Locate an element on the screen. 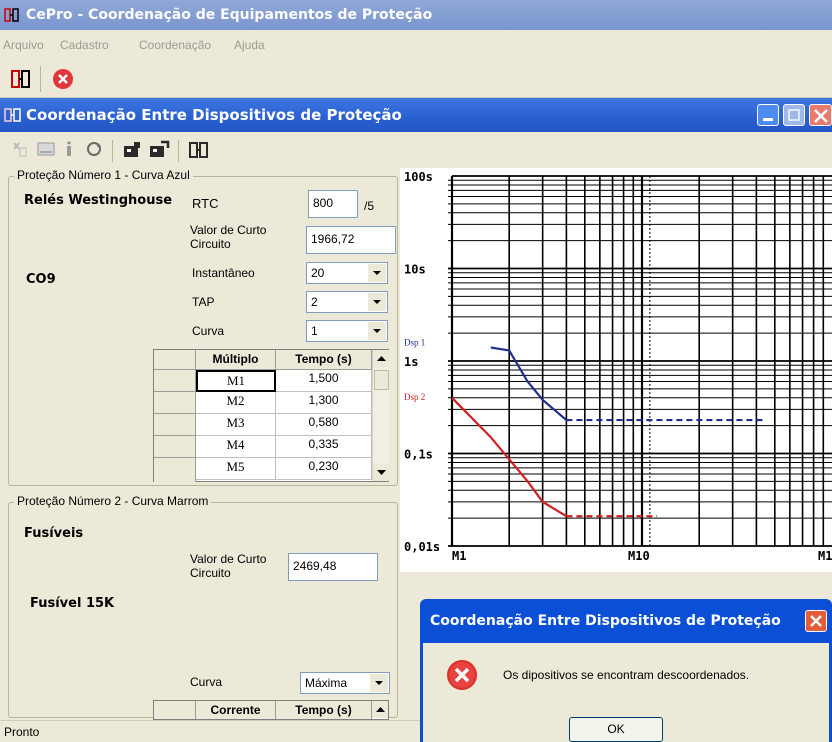  dialog-close-button is located at coordinates (816, 621).